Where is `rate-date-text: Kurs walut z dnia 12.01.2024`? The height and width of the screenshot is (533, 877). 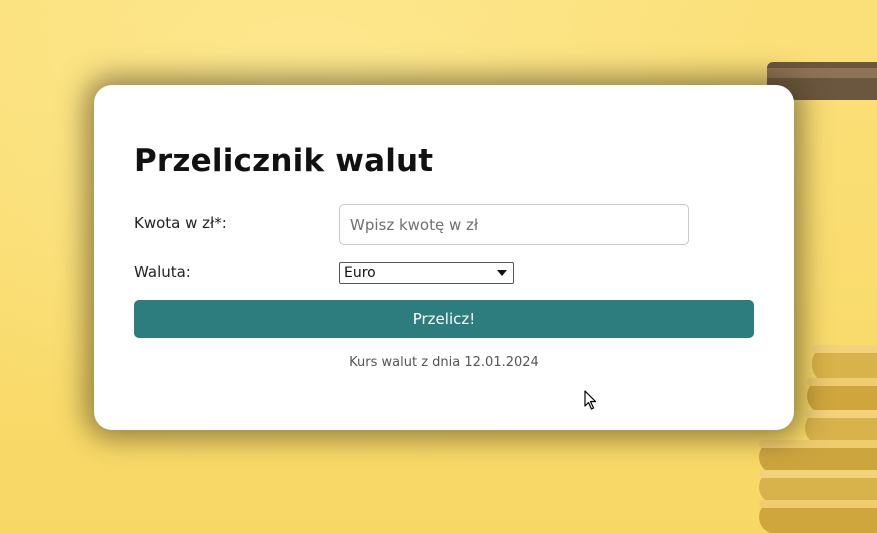 rate-date-text: Kurs walut z dnia 12.01.2024 is located at coordinates (444, 362).